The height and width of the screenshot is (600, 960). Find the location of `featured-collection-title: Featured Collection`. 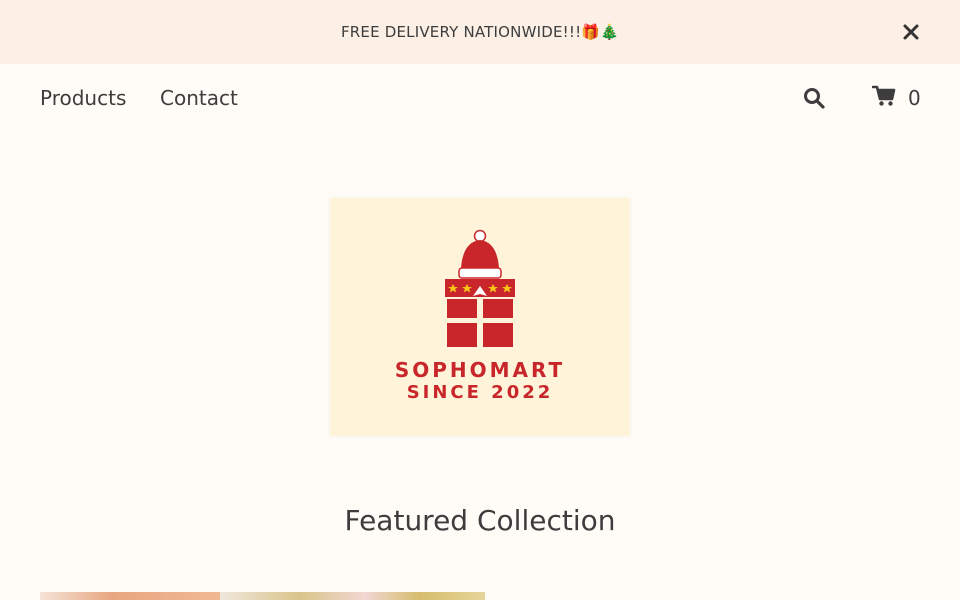

featured-collection-title: Featured Collection is located at coordinates (480, 520).